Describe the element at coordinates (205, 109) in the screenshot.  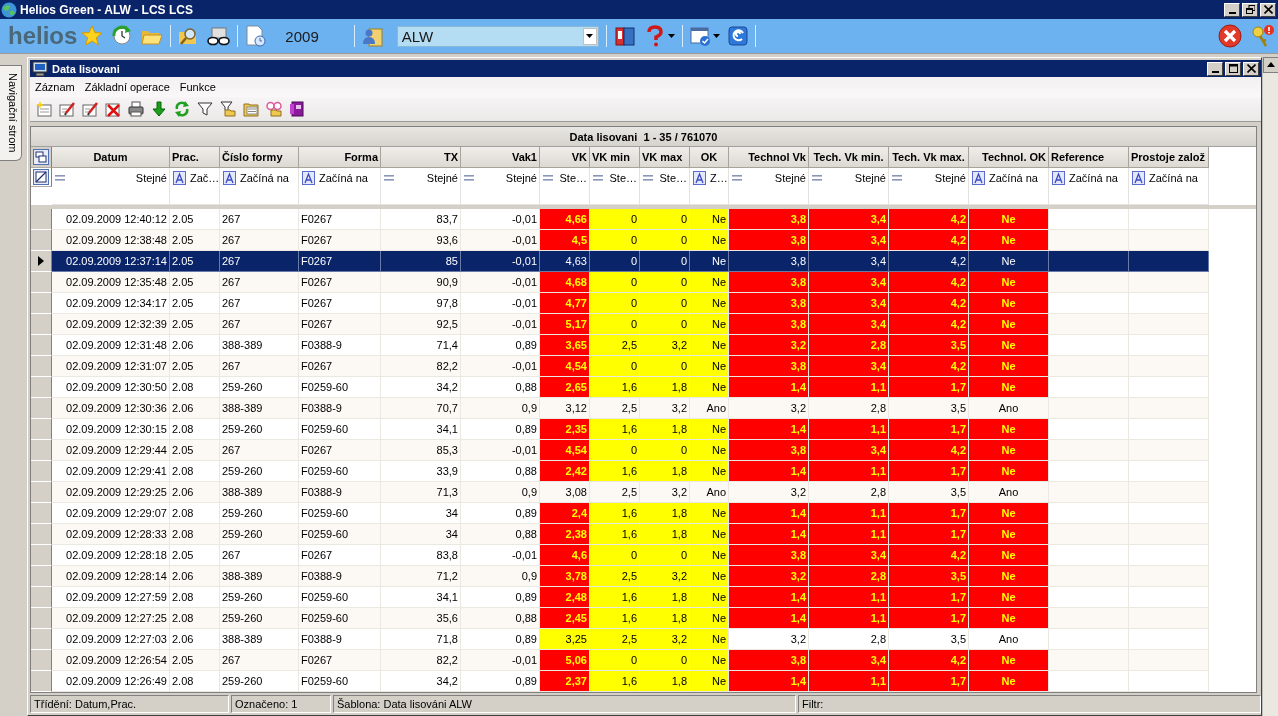
I see `filter-icon` at that location.